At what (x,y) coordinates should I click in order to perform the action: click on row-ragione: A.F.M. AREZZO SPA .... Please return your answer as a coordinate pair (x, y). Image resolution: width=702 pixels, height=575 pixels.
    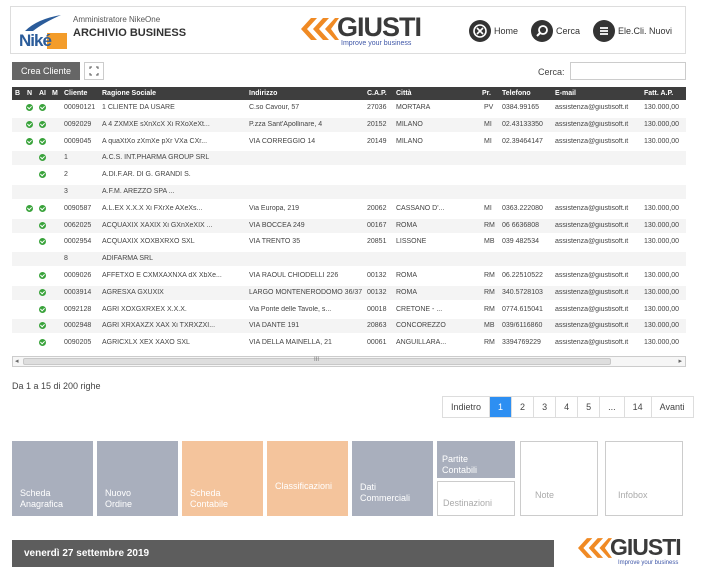
    Looking at the image, I should click on (138, 191).